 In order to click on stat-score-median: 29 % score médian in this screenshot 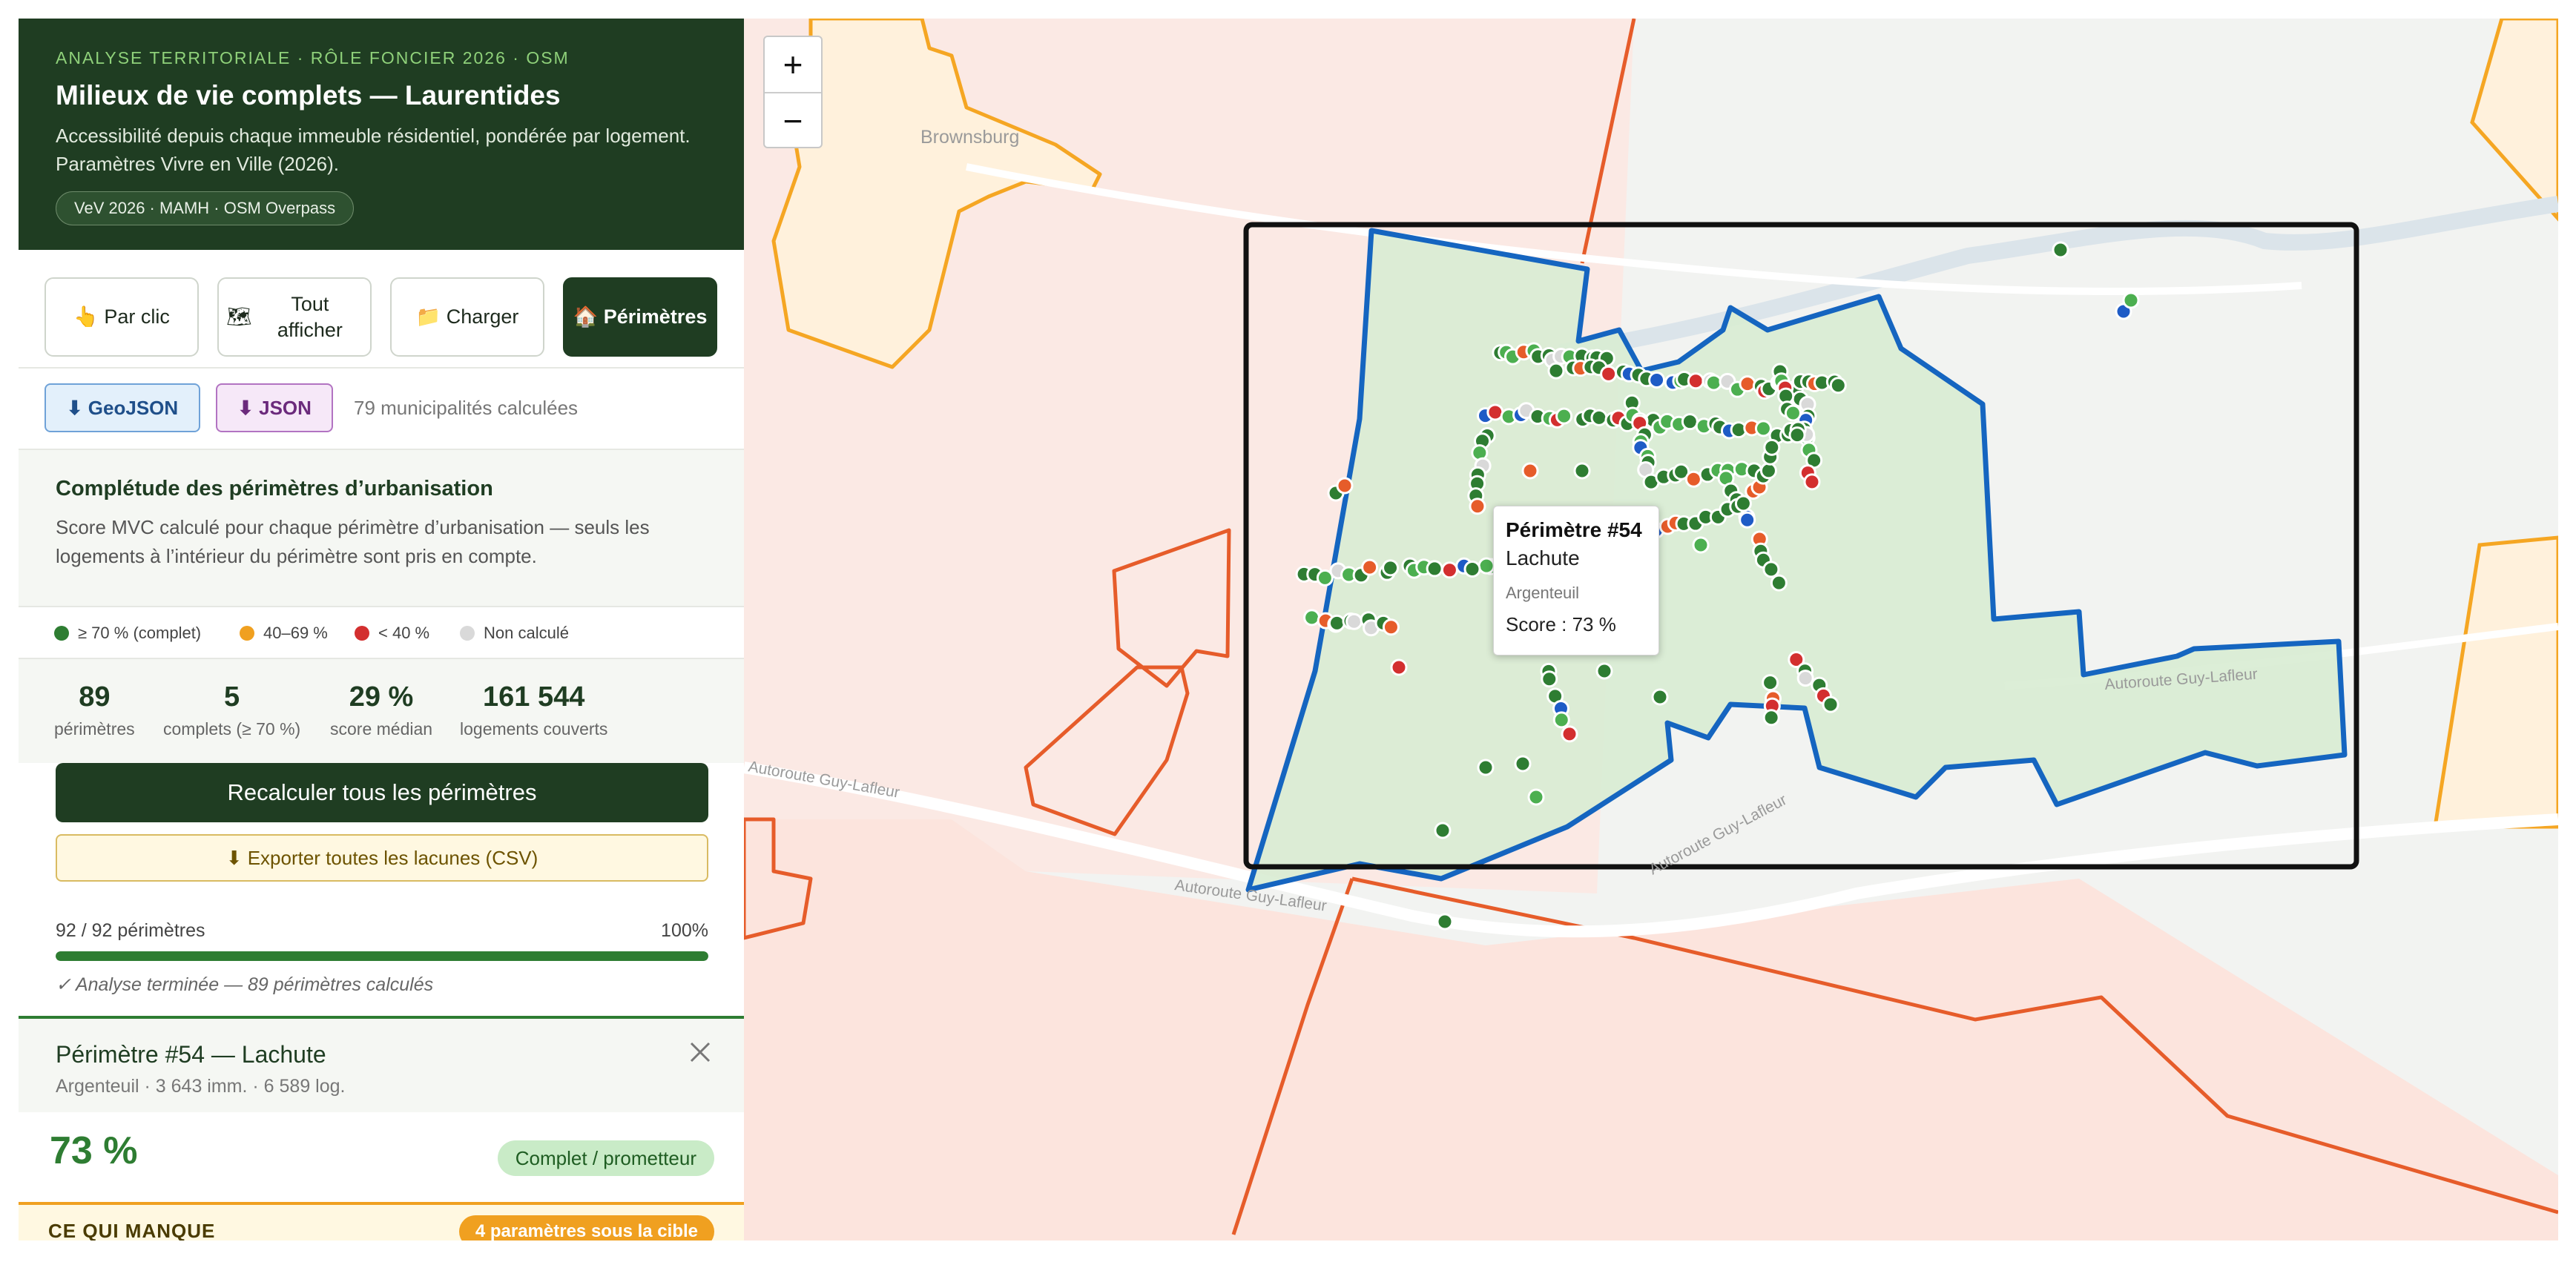, I will do `click(381, 710)`.